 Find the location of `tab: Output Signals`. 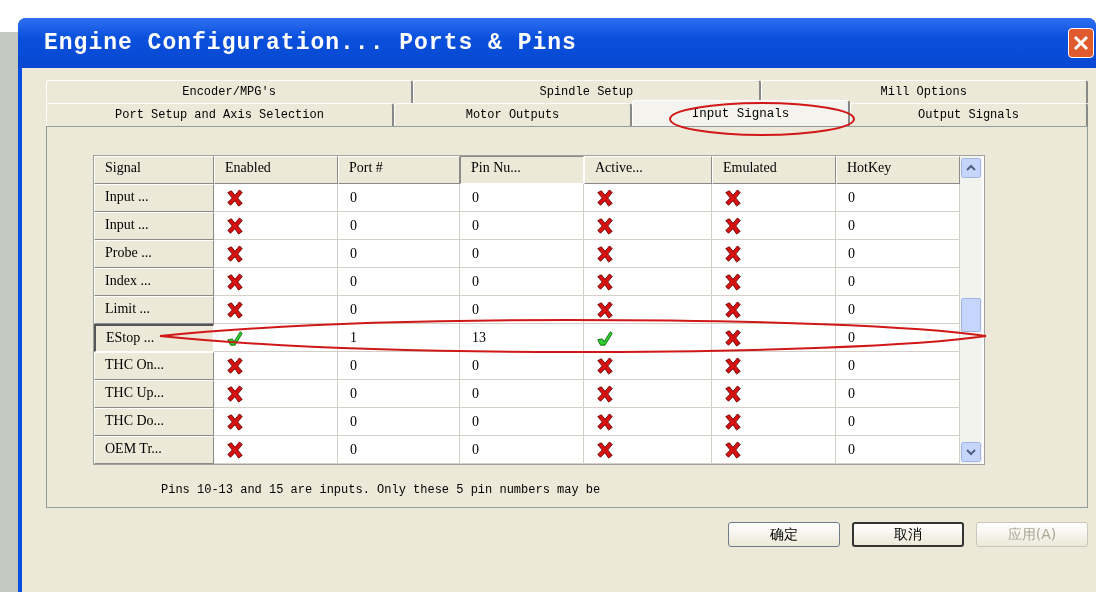

tab: Output Signals is located at coordinates (969, 114).